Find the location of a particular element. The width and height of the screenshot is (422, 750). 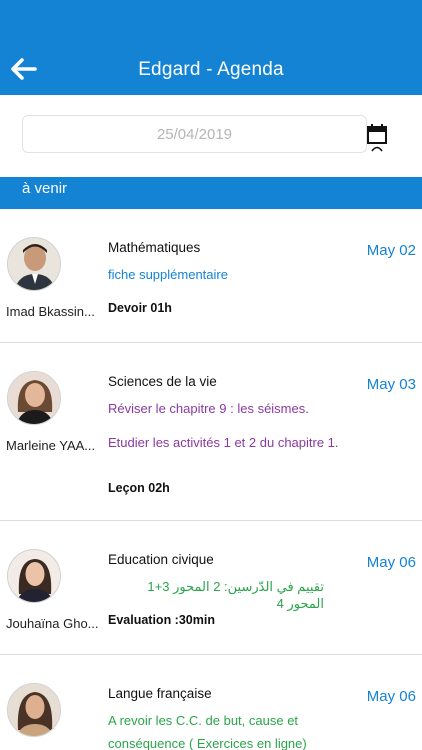

calendar-button is located at coordinates (377, 138).